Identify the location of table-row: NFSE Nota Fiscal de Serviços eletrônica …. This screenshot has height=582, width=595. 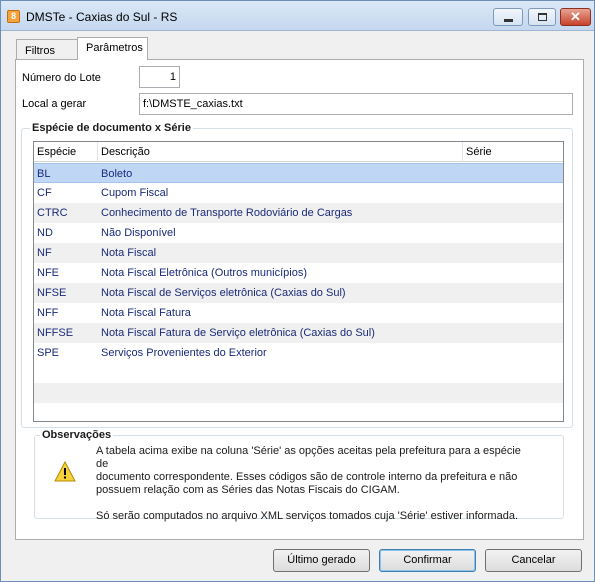
(298, 293).